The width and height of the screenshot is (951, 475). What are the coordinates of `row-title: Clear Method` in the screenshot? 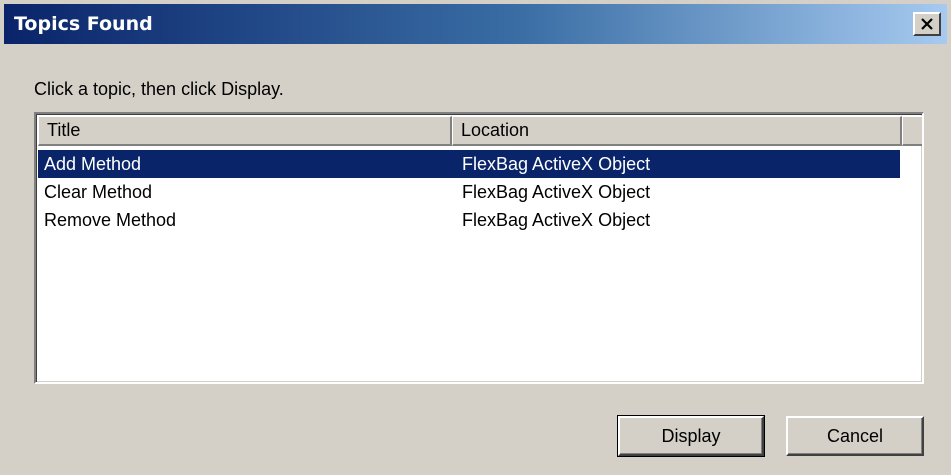 It's located at (98, 192).